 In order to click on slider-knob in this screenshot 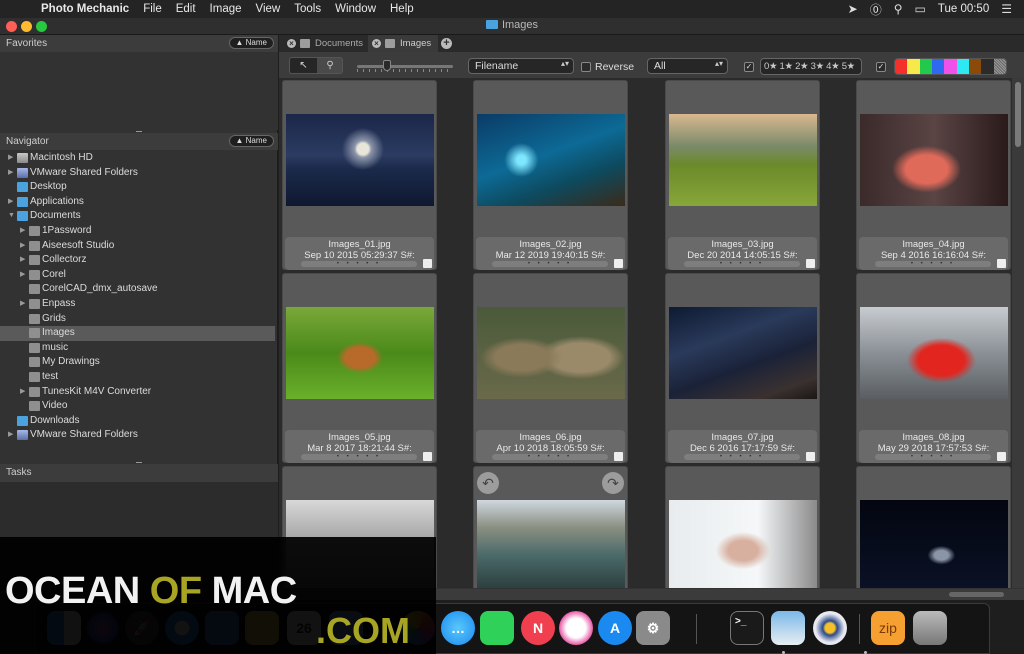, I will do `click(387, 65)`.